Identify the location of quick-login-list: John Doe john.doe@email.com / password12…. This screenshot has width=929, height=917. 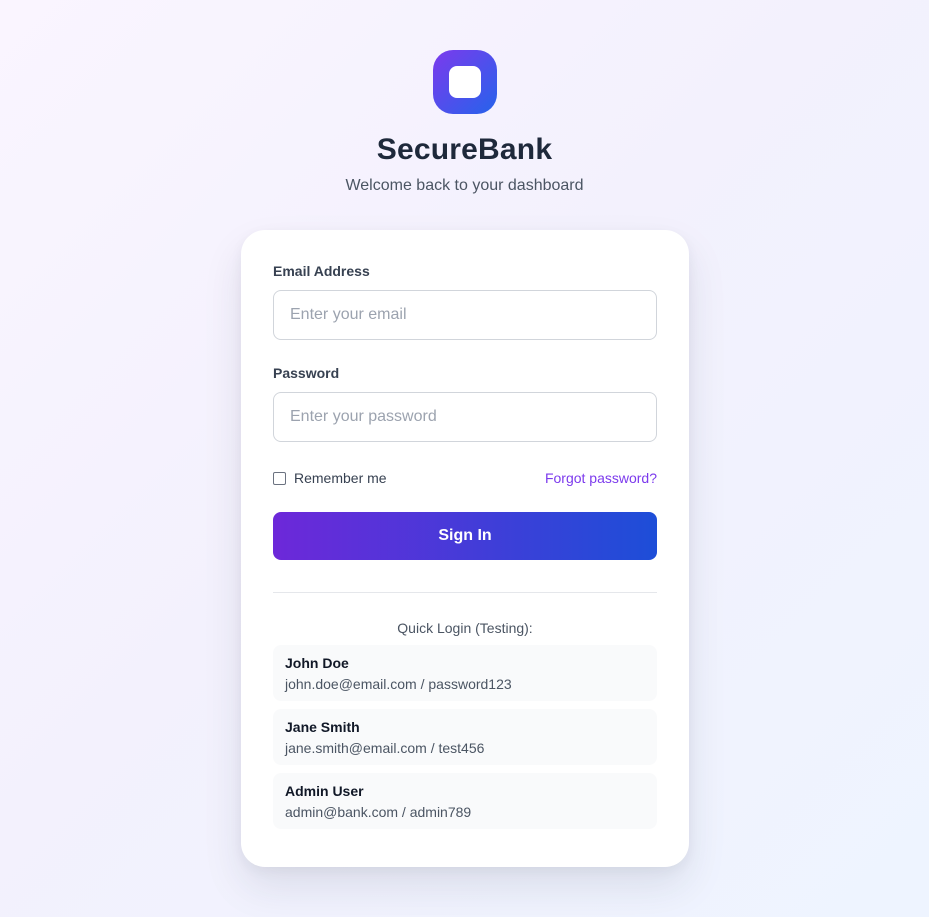
(465, 737).